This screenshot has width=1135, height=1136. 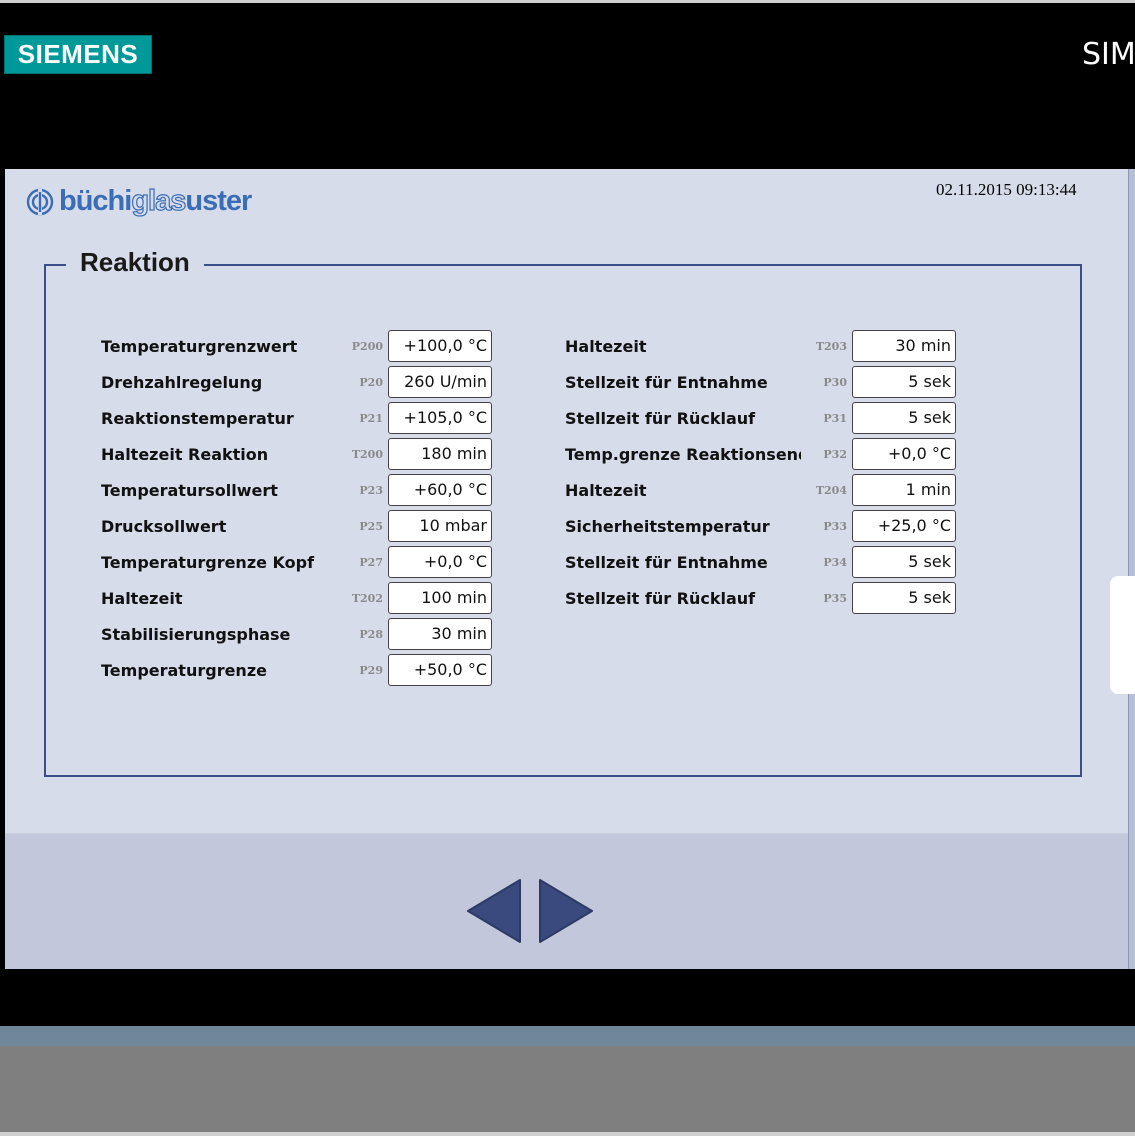 I want to click on logo-wordmark-part2: glas, so click(x=159, y=200).